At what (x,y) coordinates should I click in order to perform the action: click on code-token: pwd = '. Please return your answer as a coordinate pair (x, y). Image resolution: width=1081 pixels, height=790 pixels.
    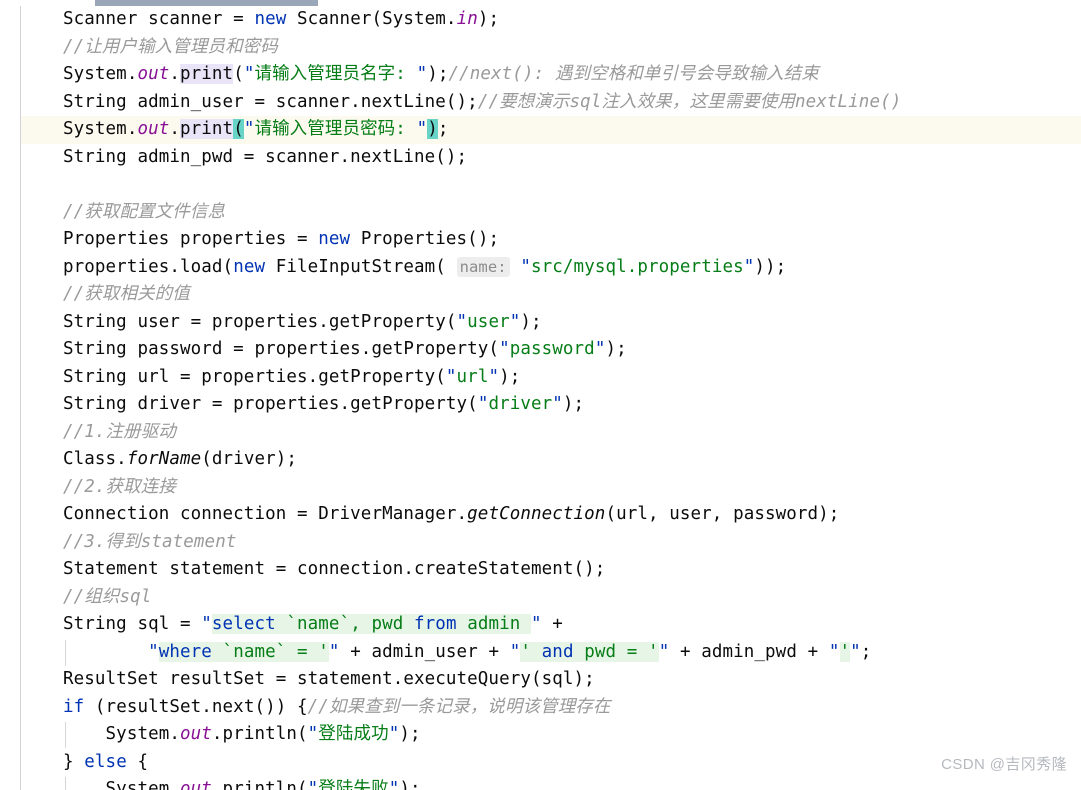
    Looking at the image, I should click on (616, 651).